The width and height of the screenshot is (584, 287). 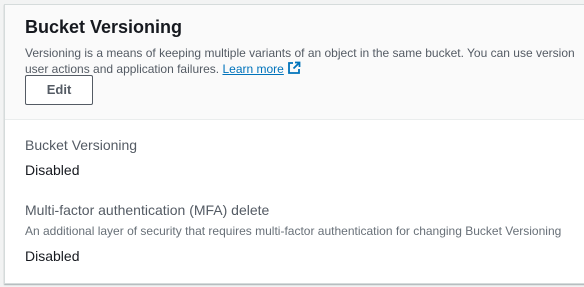 What do you see at coordinates (59, 90) in the screenshot?
I see `edit-button: Edit` at bounding box center [59, 90].